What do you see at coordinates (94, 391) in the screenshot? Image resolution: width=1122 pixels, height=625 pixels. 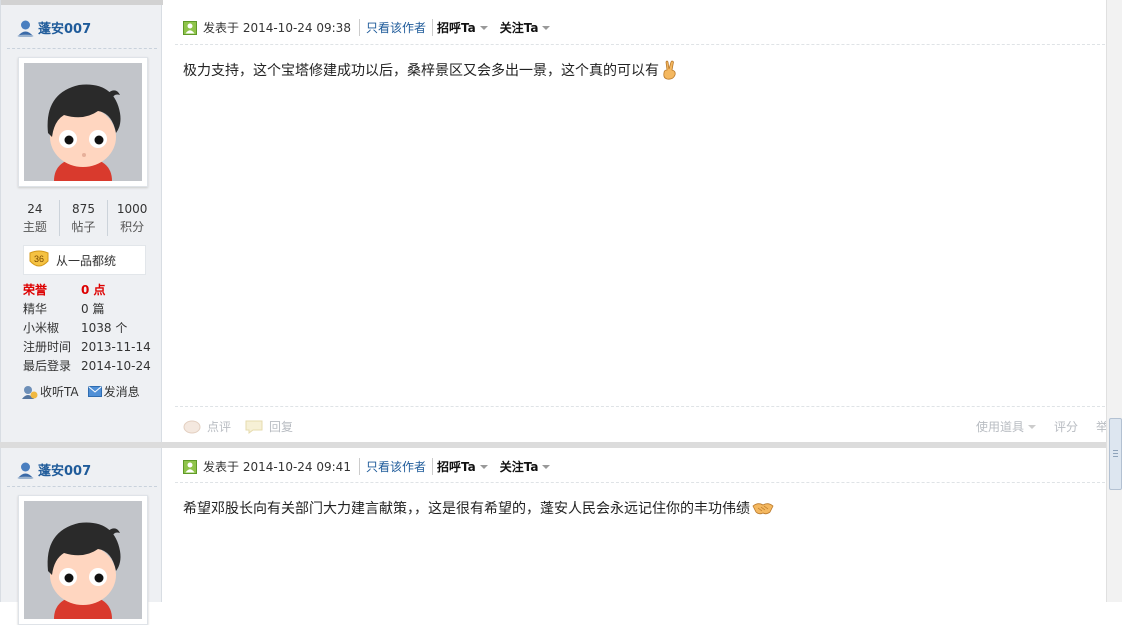 I see `mail-icon` at bounding box center [94, 391].